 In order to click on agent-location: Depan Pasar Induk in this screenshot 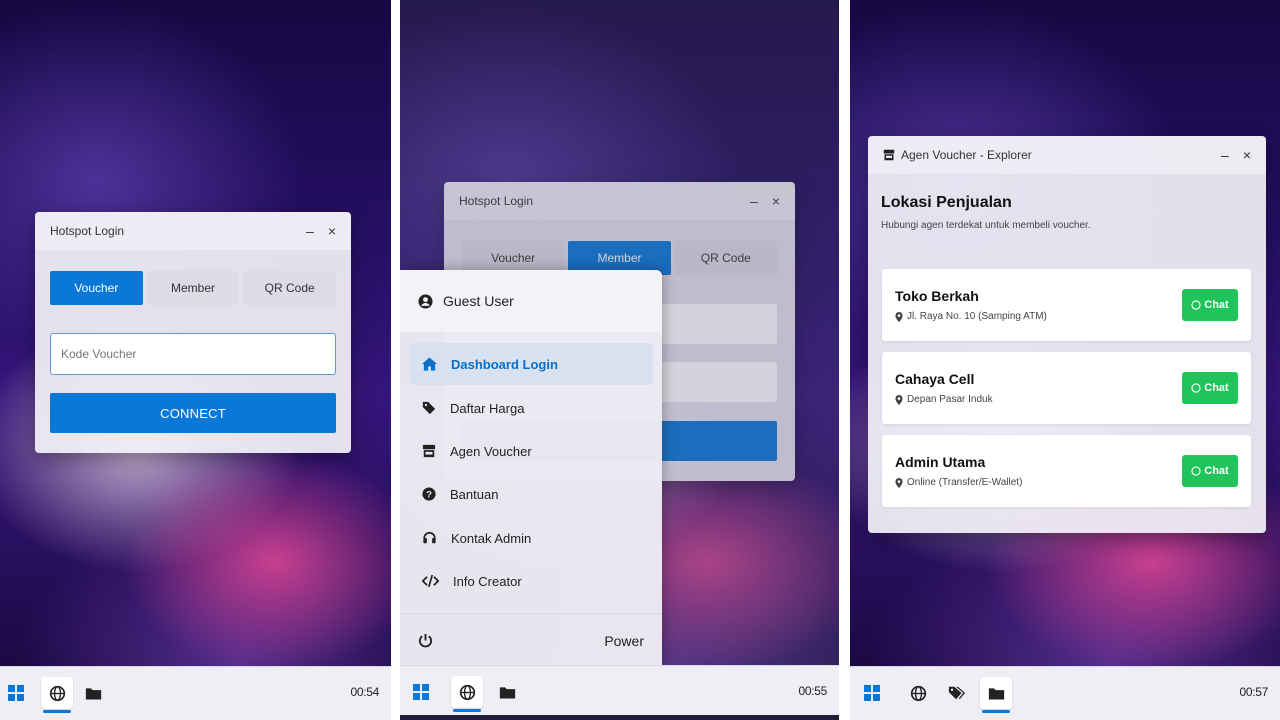, I will do `click(944, 399)`.